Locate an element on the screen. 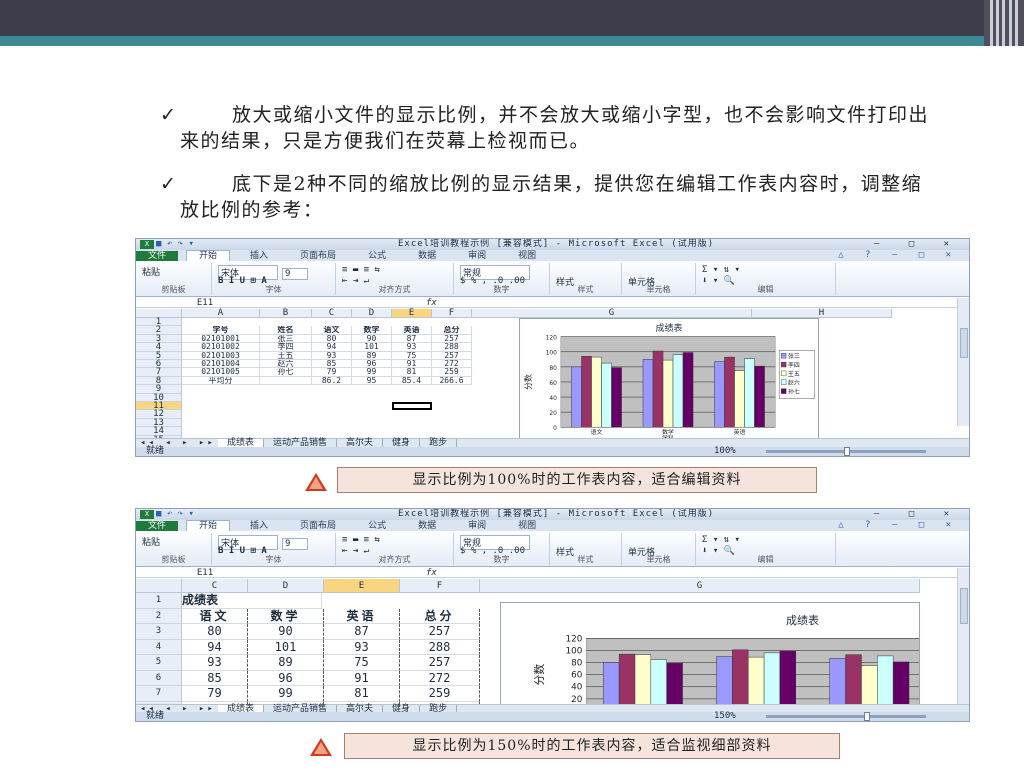 This screenshot has width=1024, height=768. ribbon-group-controls: Σ ▾ ⇅ ▾ is located at coordinates (721, 540).